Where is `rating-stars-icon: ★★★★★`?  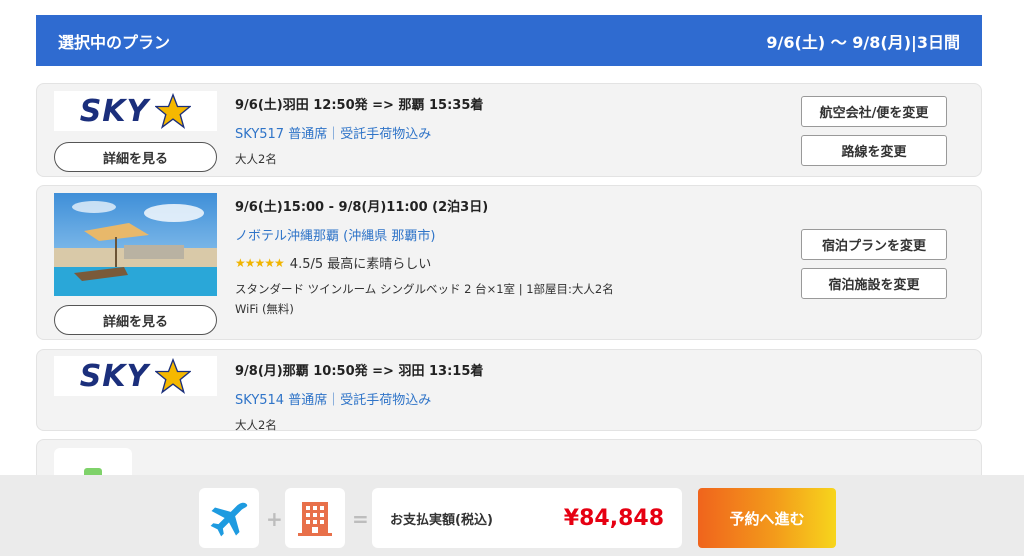
rating-stars-icon: ★★★★★ is located at coordinates (260, 262).